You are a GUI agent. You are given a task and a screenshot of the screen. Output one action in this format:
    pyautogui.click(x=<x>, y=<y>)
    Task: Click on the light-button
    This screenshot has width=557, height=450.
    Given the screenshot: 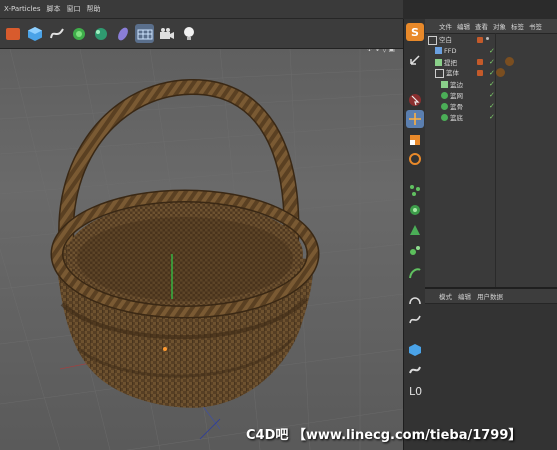 What is the action you would take?
    pyautogui.click(x=188, y=33)
    